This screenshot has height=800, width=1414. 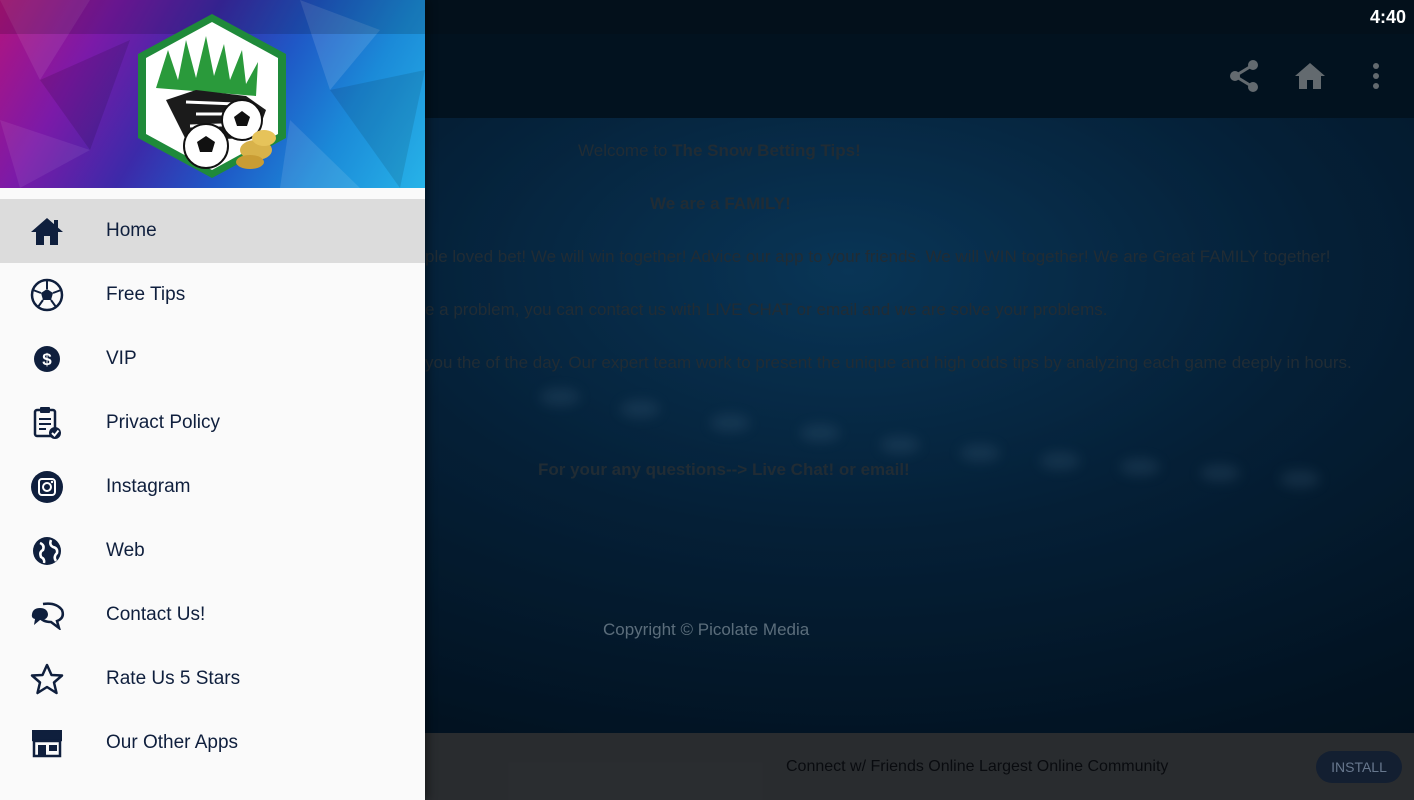 What do you see at coordinates (172, 742) in the screenshot?
I see `drawer-item-label: Our Other Apps` at bounding box center [172, 742].